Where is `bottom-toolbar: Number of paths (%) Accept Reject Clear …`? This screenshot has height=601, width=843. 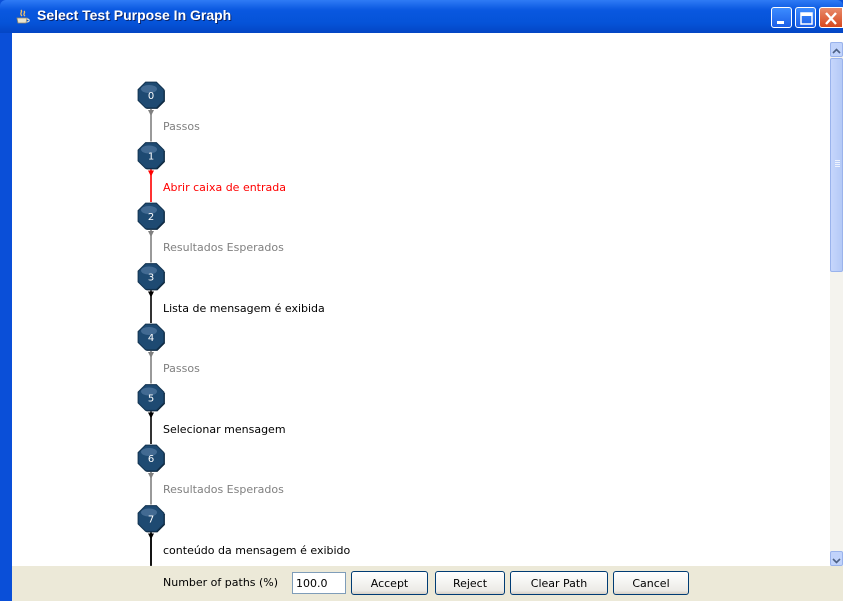 bottom-toolbar: Number of paths (%) Accept Reject Clear … is located at coordinates (427, 583).